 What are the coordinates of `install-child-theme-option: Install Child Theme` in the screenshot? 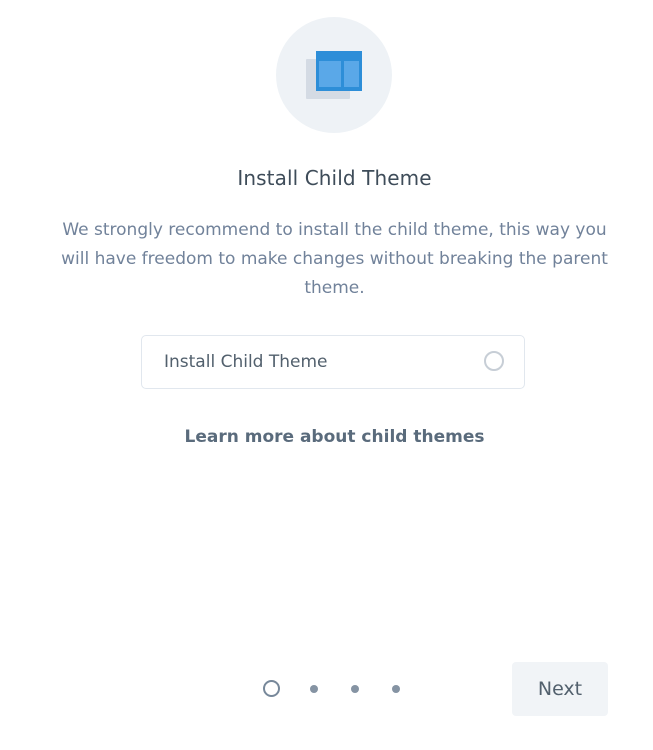 It's located at (333, 362).